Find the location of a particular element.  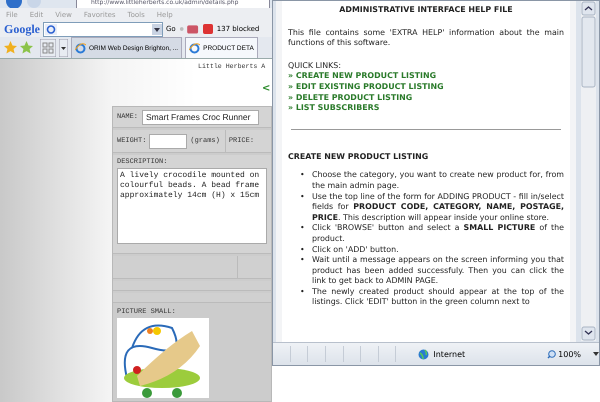

zoom-dropdown-icon is located at coordinates (596, 354).